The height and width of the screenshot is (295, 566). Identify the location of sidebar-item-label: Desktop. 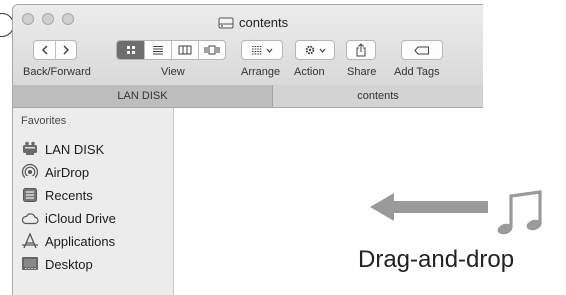
(69, 264).